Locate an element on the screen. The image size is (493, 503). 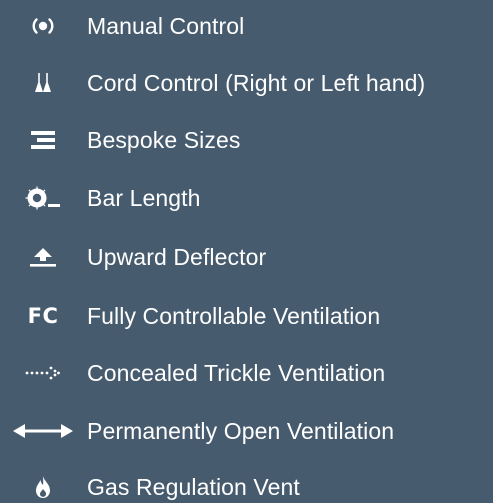
feature-item-bar-length: Bar Length is located at coordinates (246, 198).